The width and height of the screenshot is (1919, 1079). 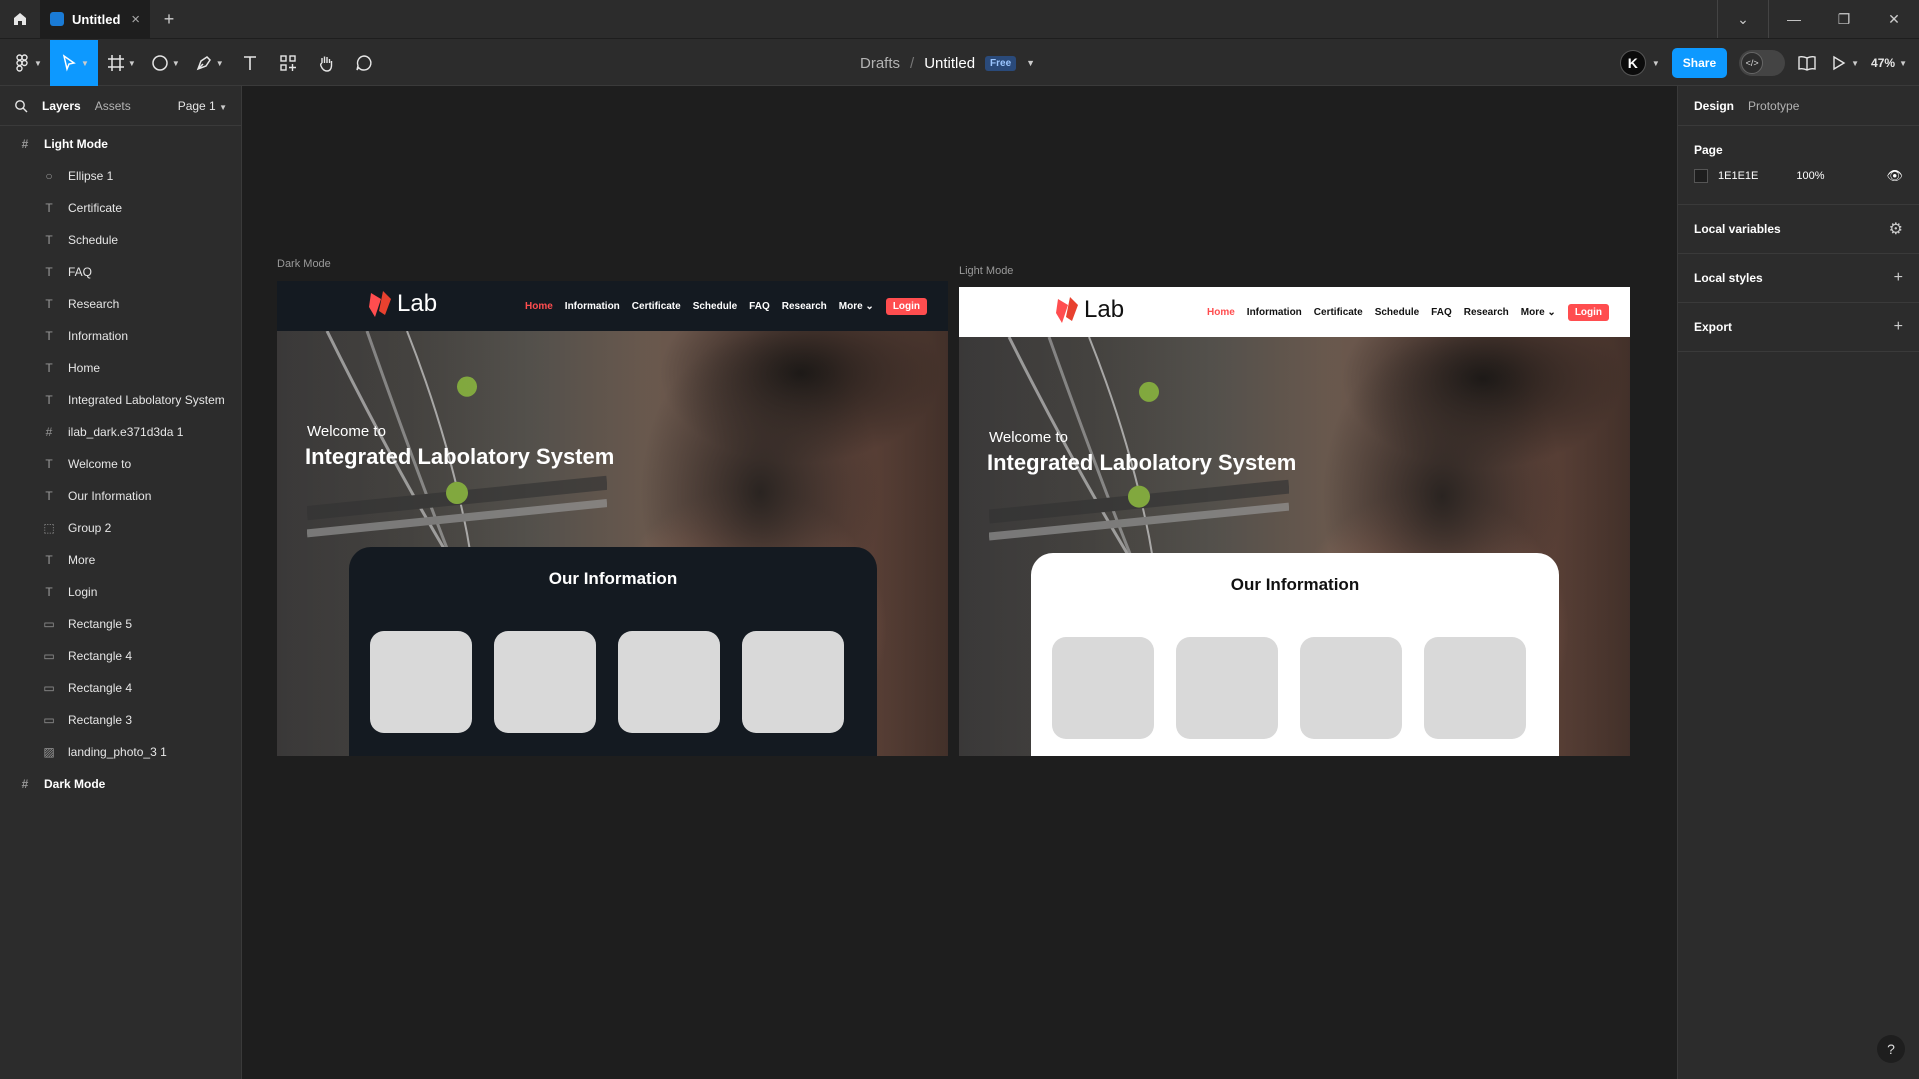 I want to click on add-export-plus-icon: +, so click(x=1898, y=327).